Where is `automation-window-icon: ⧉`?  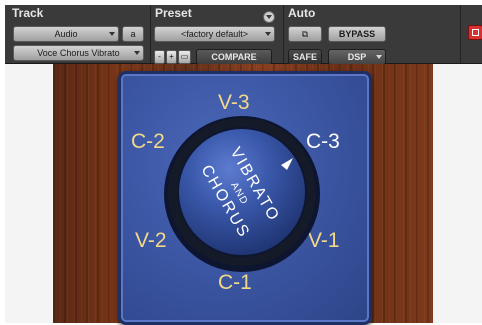 automation-window-icon: ⧉ is located at coordinates (305, 34).